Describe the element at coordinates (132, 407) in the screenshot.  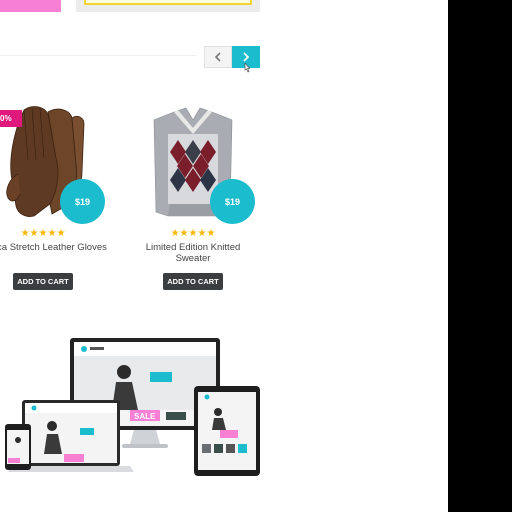
I see `responsive-devices-image: SALE` at that location.